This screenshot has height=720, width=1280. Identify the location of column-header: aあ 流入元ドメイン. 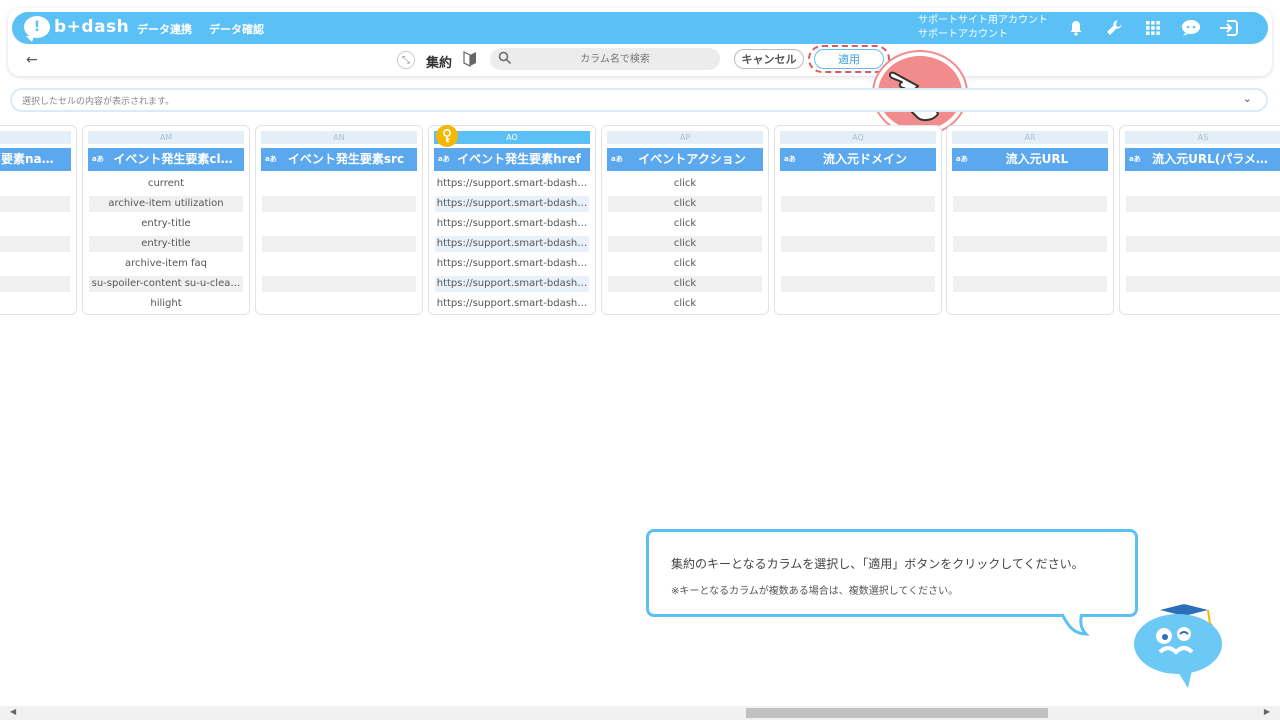
(858, 159).